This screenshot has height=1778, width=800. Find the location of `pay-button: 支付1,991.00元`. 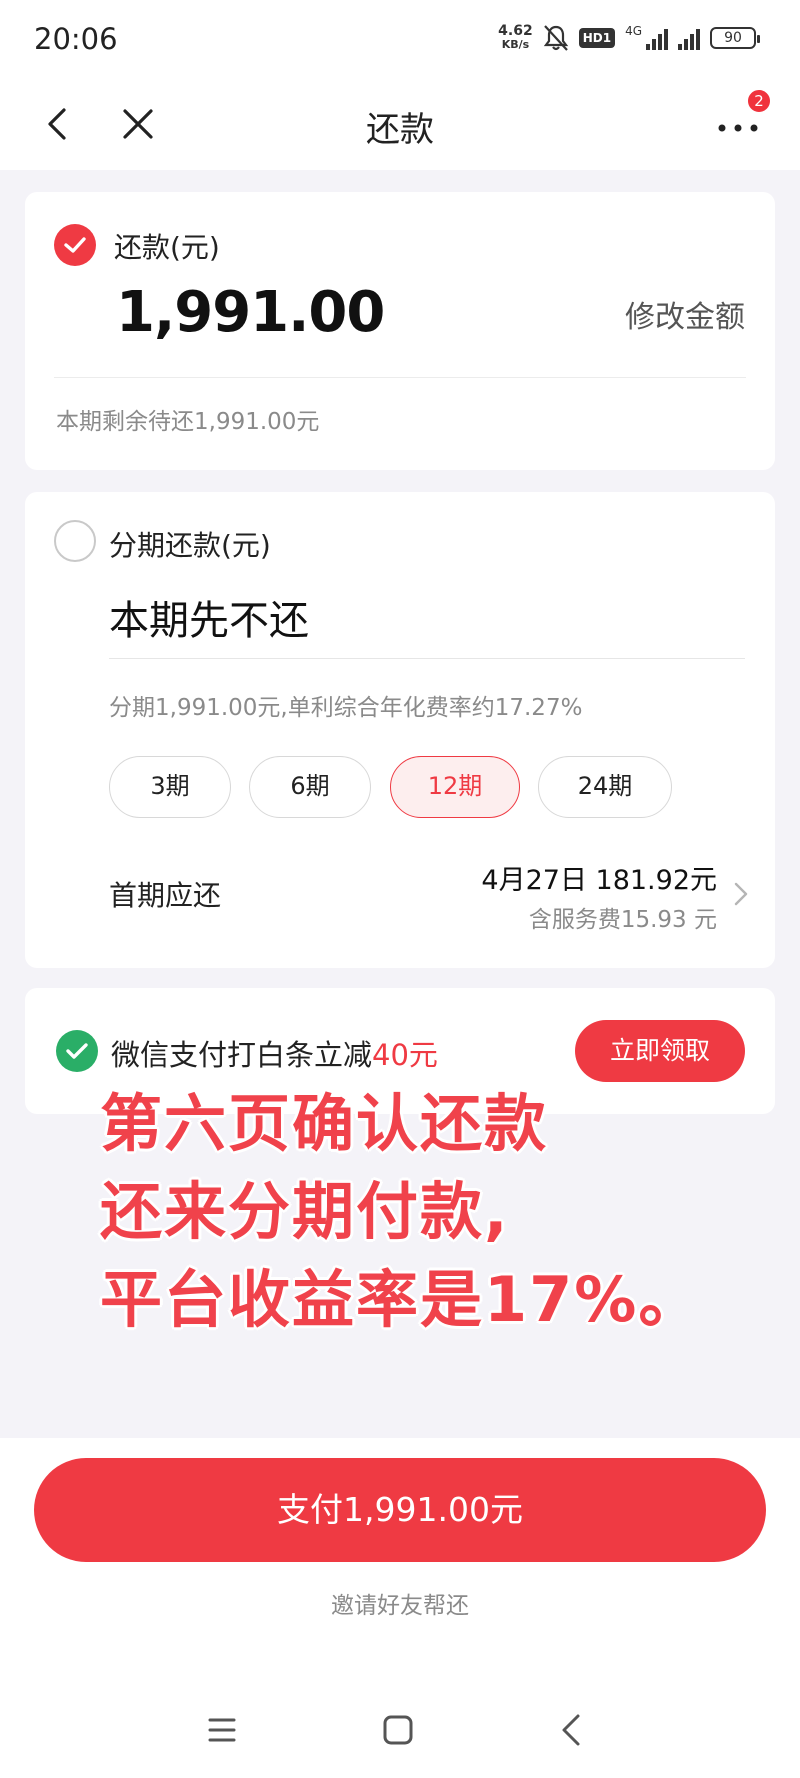

pay-button: 支付1,991.00元 is located at coordinates (400, 1510).